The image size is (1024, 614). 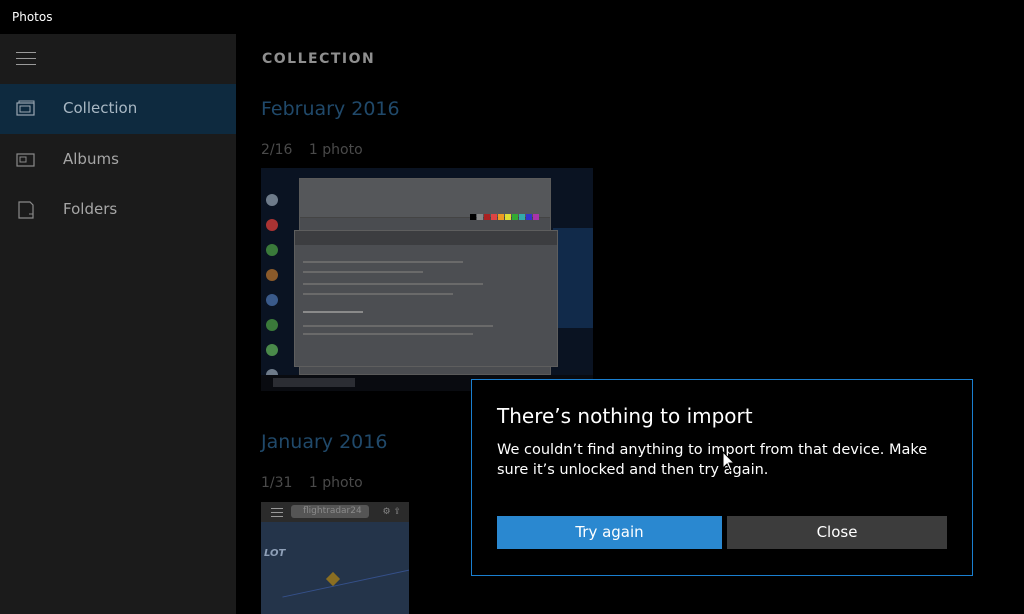 What do you see at coordinates (100, 108) in the screenshot?
I see `sidebar-item-label: Collection` at bounding box center [100, 108].